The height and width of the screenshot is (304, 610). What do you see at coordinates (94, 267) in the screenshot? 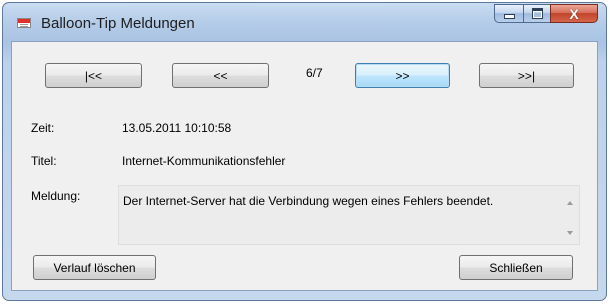
I see `clear-history-button: Verlauf löschen` at bounding box center [94, 267].